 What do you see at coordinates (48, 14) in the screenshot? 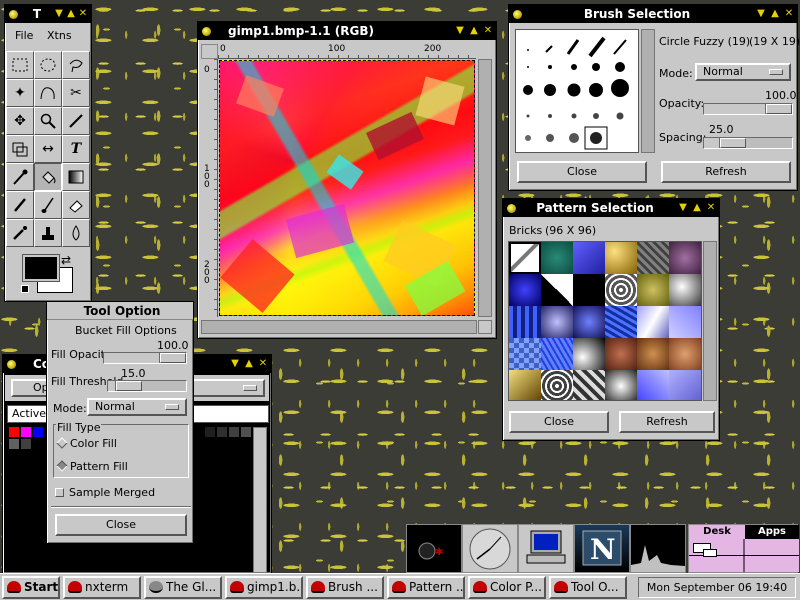
I see `toolbox-titlebar: T ▼ ▲ ✕` at bounding box center [48, 14].